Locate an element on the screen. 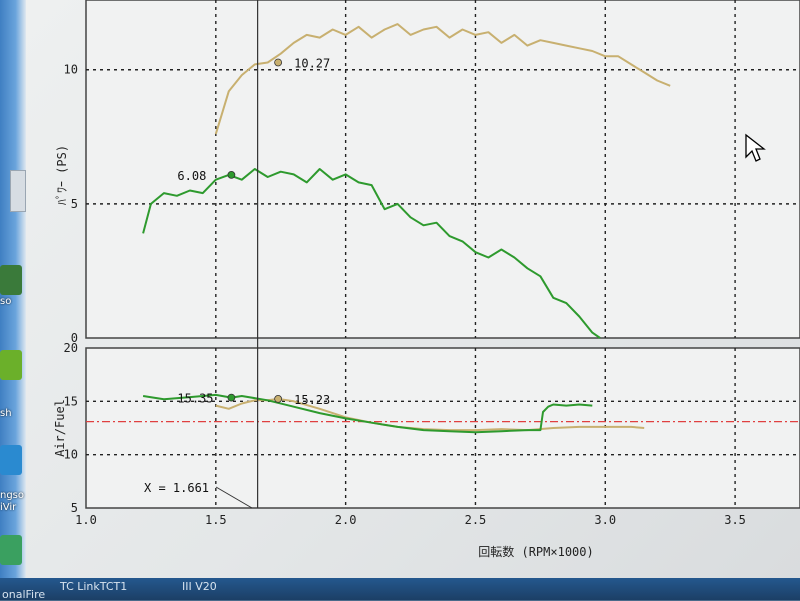 Image resolution: width=800 pixels, height=601 pixels. desktop-icon-label: so is located at coordinates (6, 301).